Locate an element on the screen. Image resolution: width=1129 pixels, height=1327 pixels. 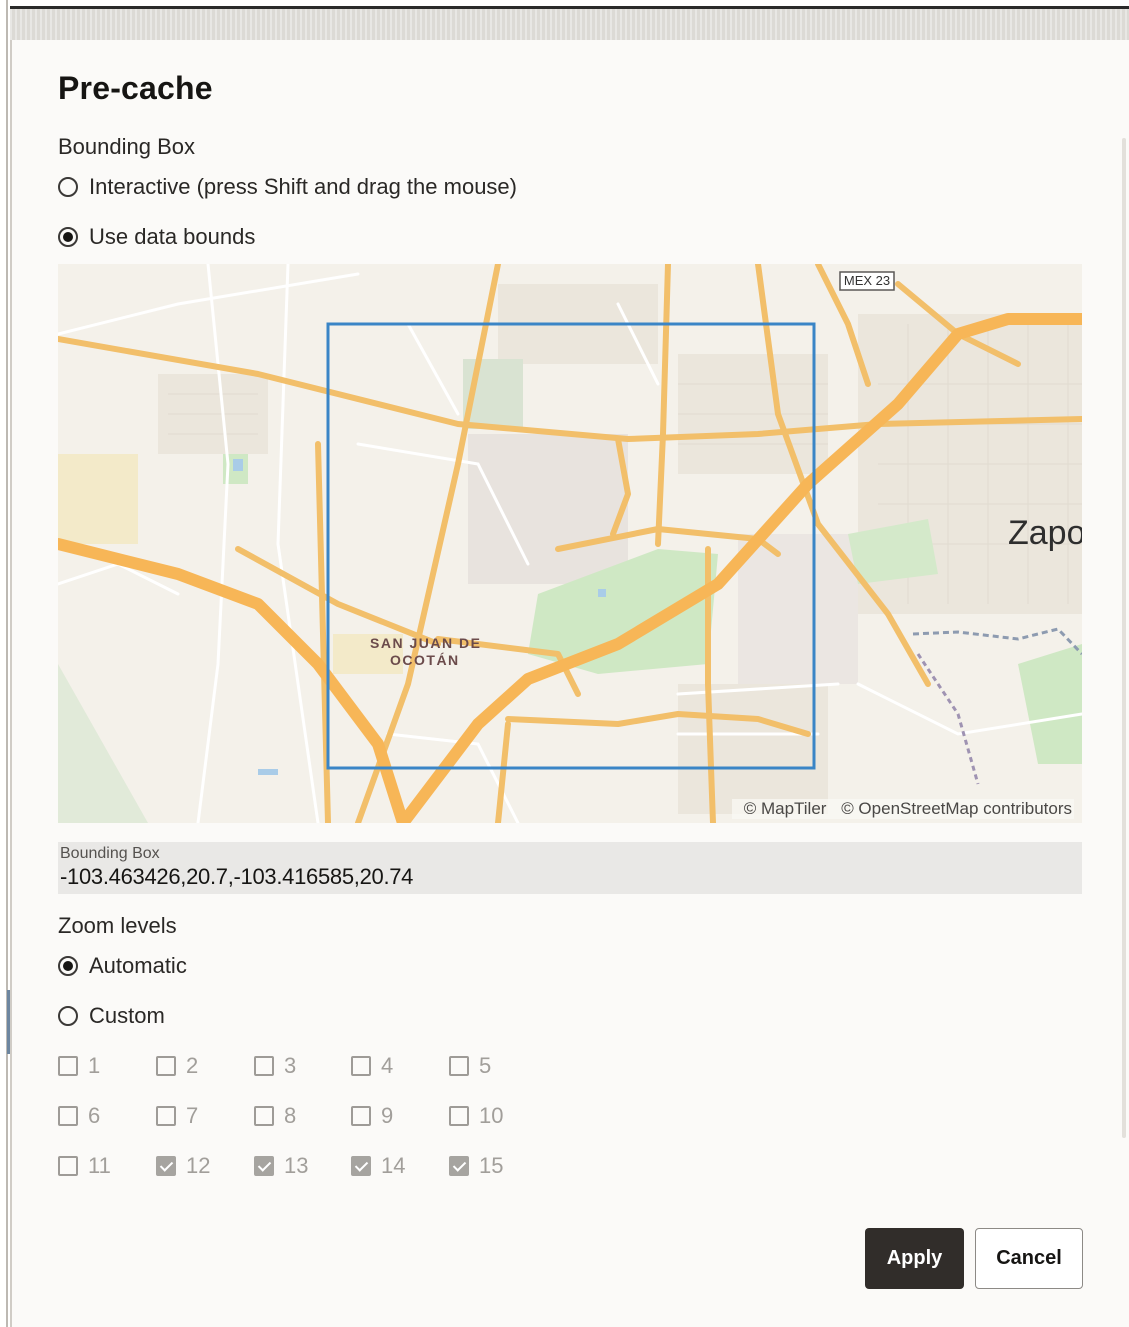
bounding-box-field-value: -103.463426,20.7,-103.416585,20.74 is located at coordinates (237, 876).